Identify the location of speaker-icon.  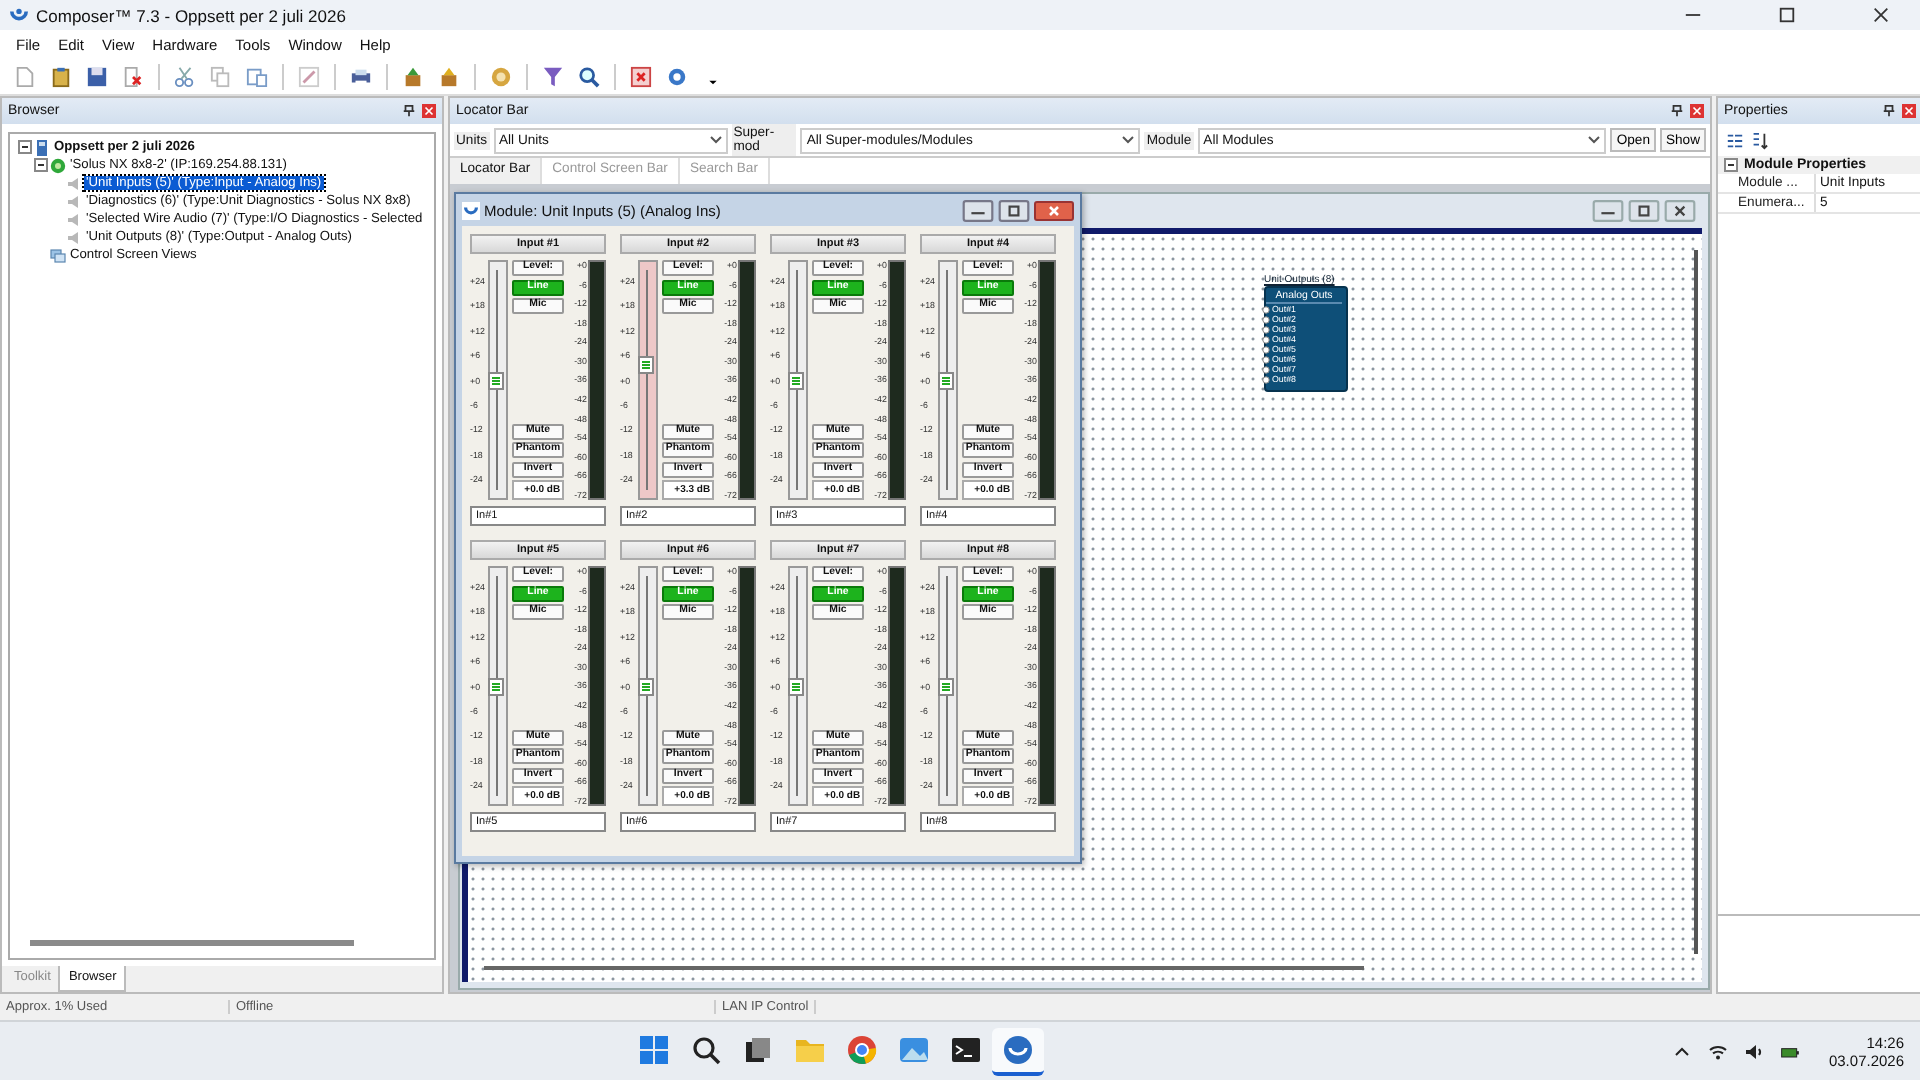
(1754, 1051).